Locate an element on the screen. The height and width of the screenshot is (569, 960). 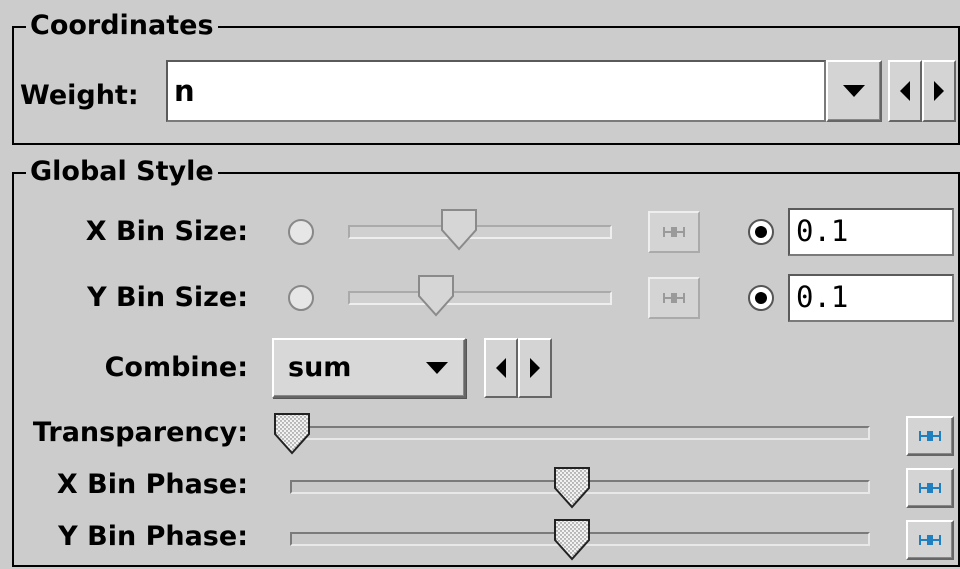
coordinates-title: Coordinates is located at coordinates (122, 26).